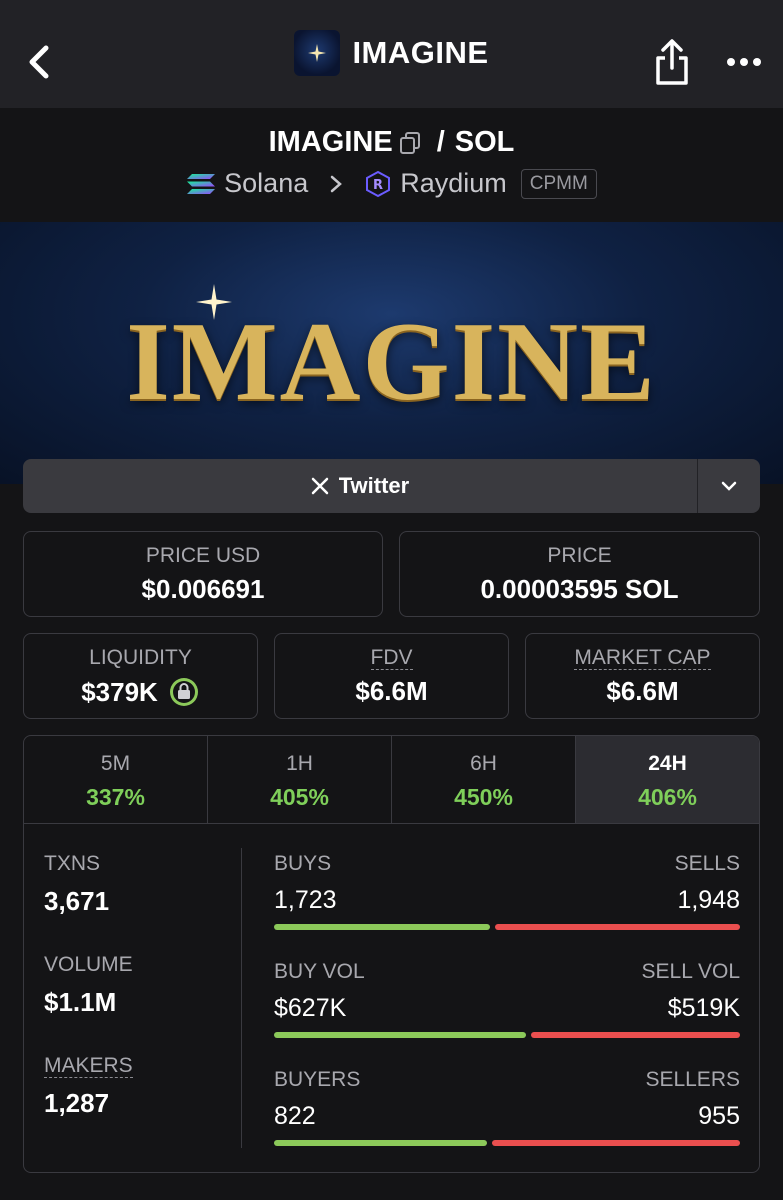 This screenshot has height=1200, width=783. I want to click on tab-label: 24H, so click(667, 763).